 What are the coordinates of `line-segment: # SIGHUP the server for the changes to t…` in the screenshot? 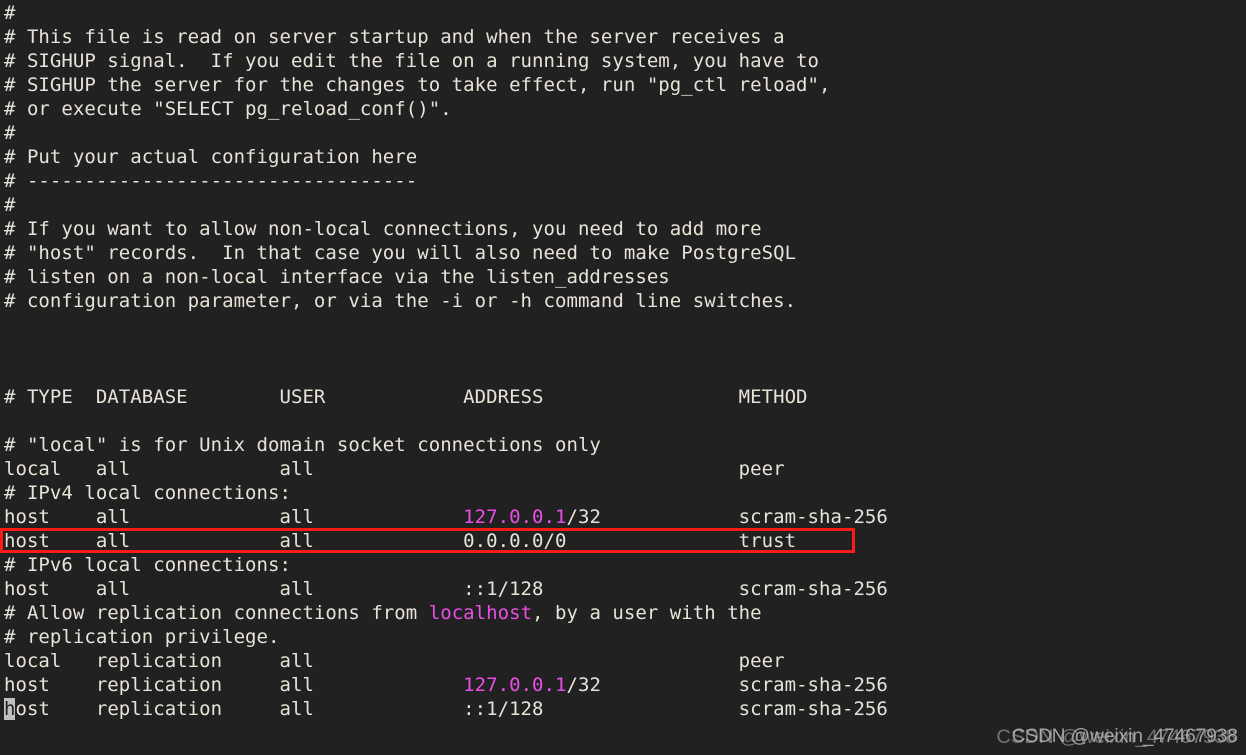 It's located at (417, 85).